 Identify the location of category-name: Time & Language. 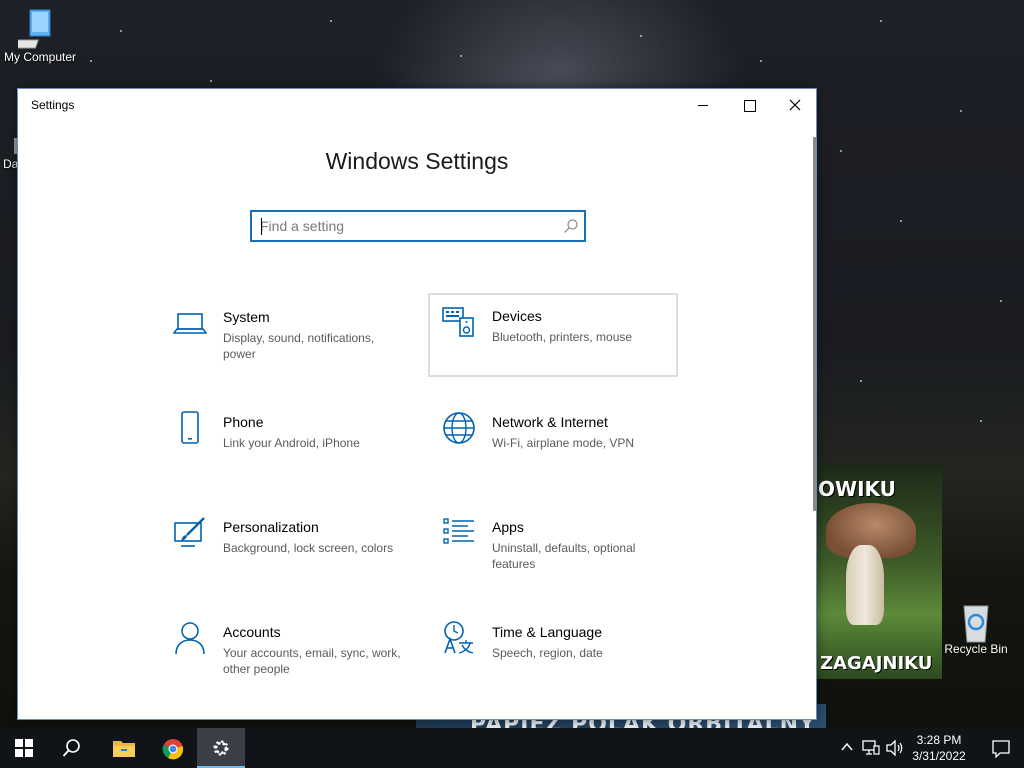
(547, 632).